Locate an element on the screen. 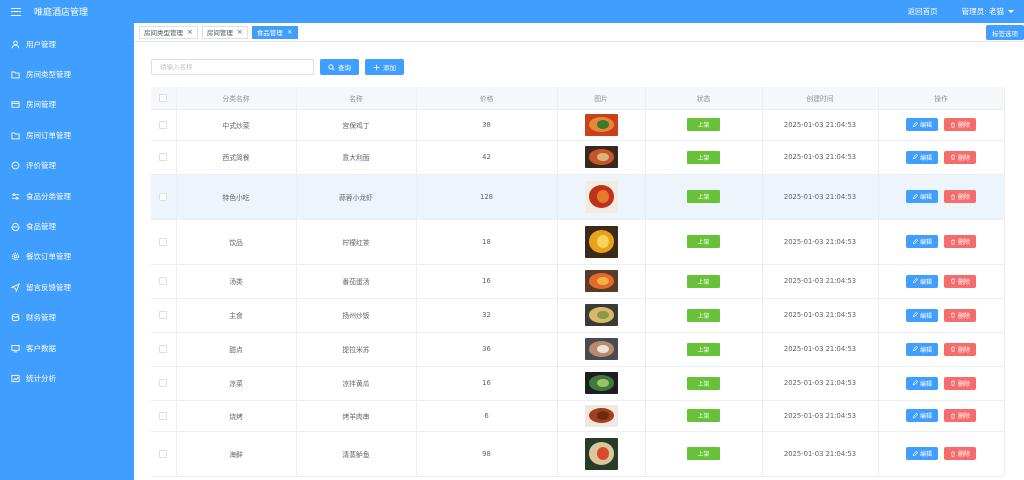  sidebar-item-label: 餐饮订单管理 is located at coordinates (48, 257).